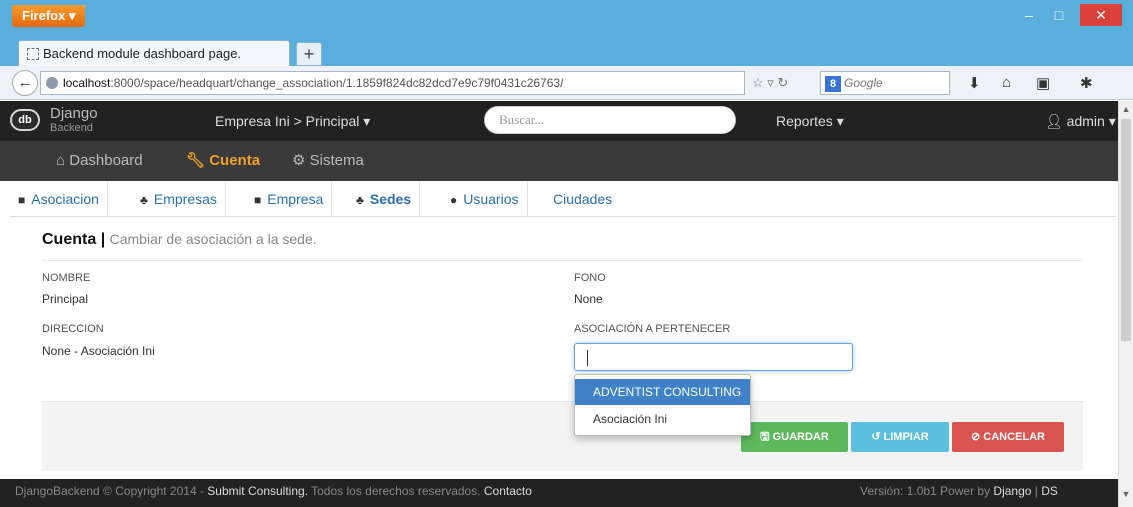  Describe the element at coordinates (198, 160) in the screenshot. I see `wrench-icon: 🔧︎` at that location.